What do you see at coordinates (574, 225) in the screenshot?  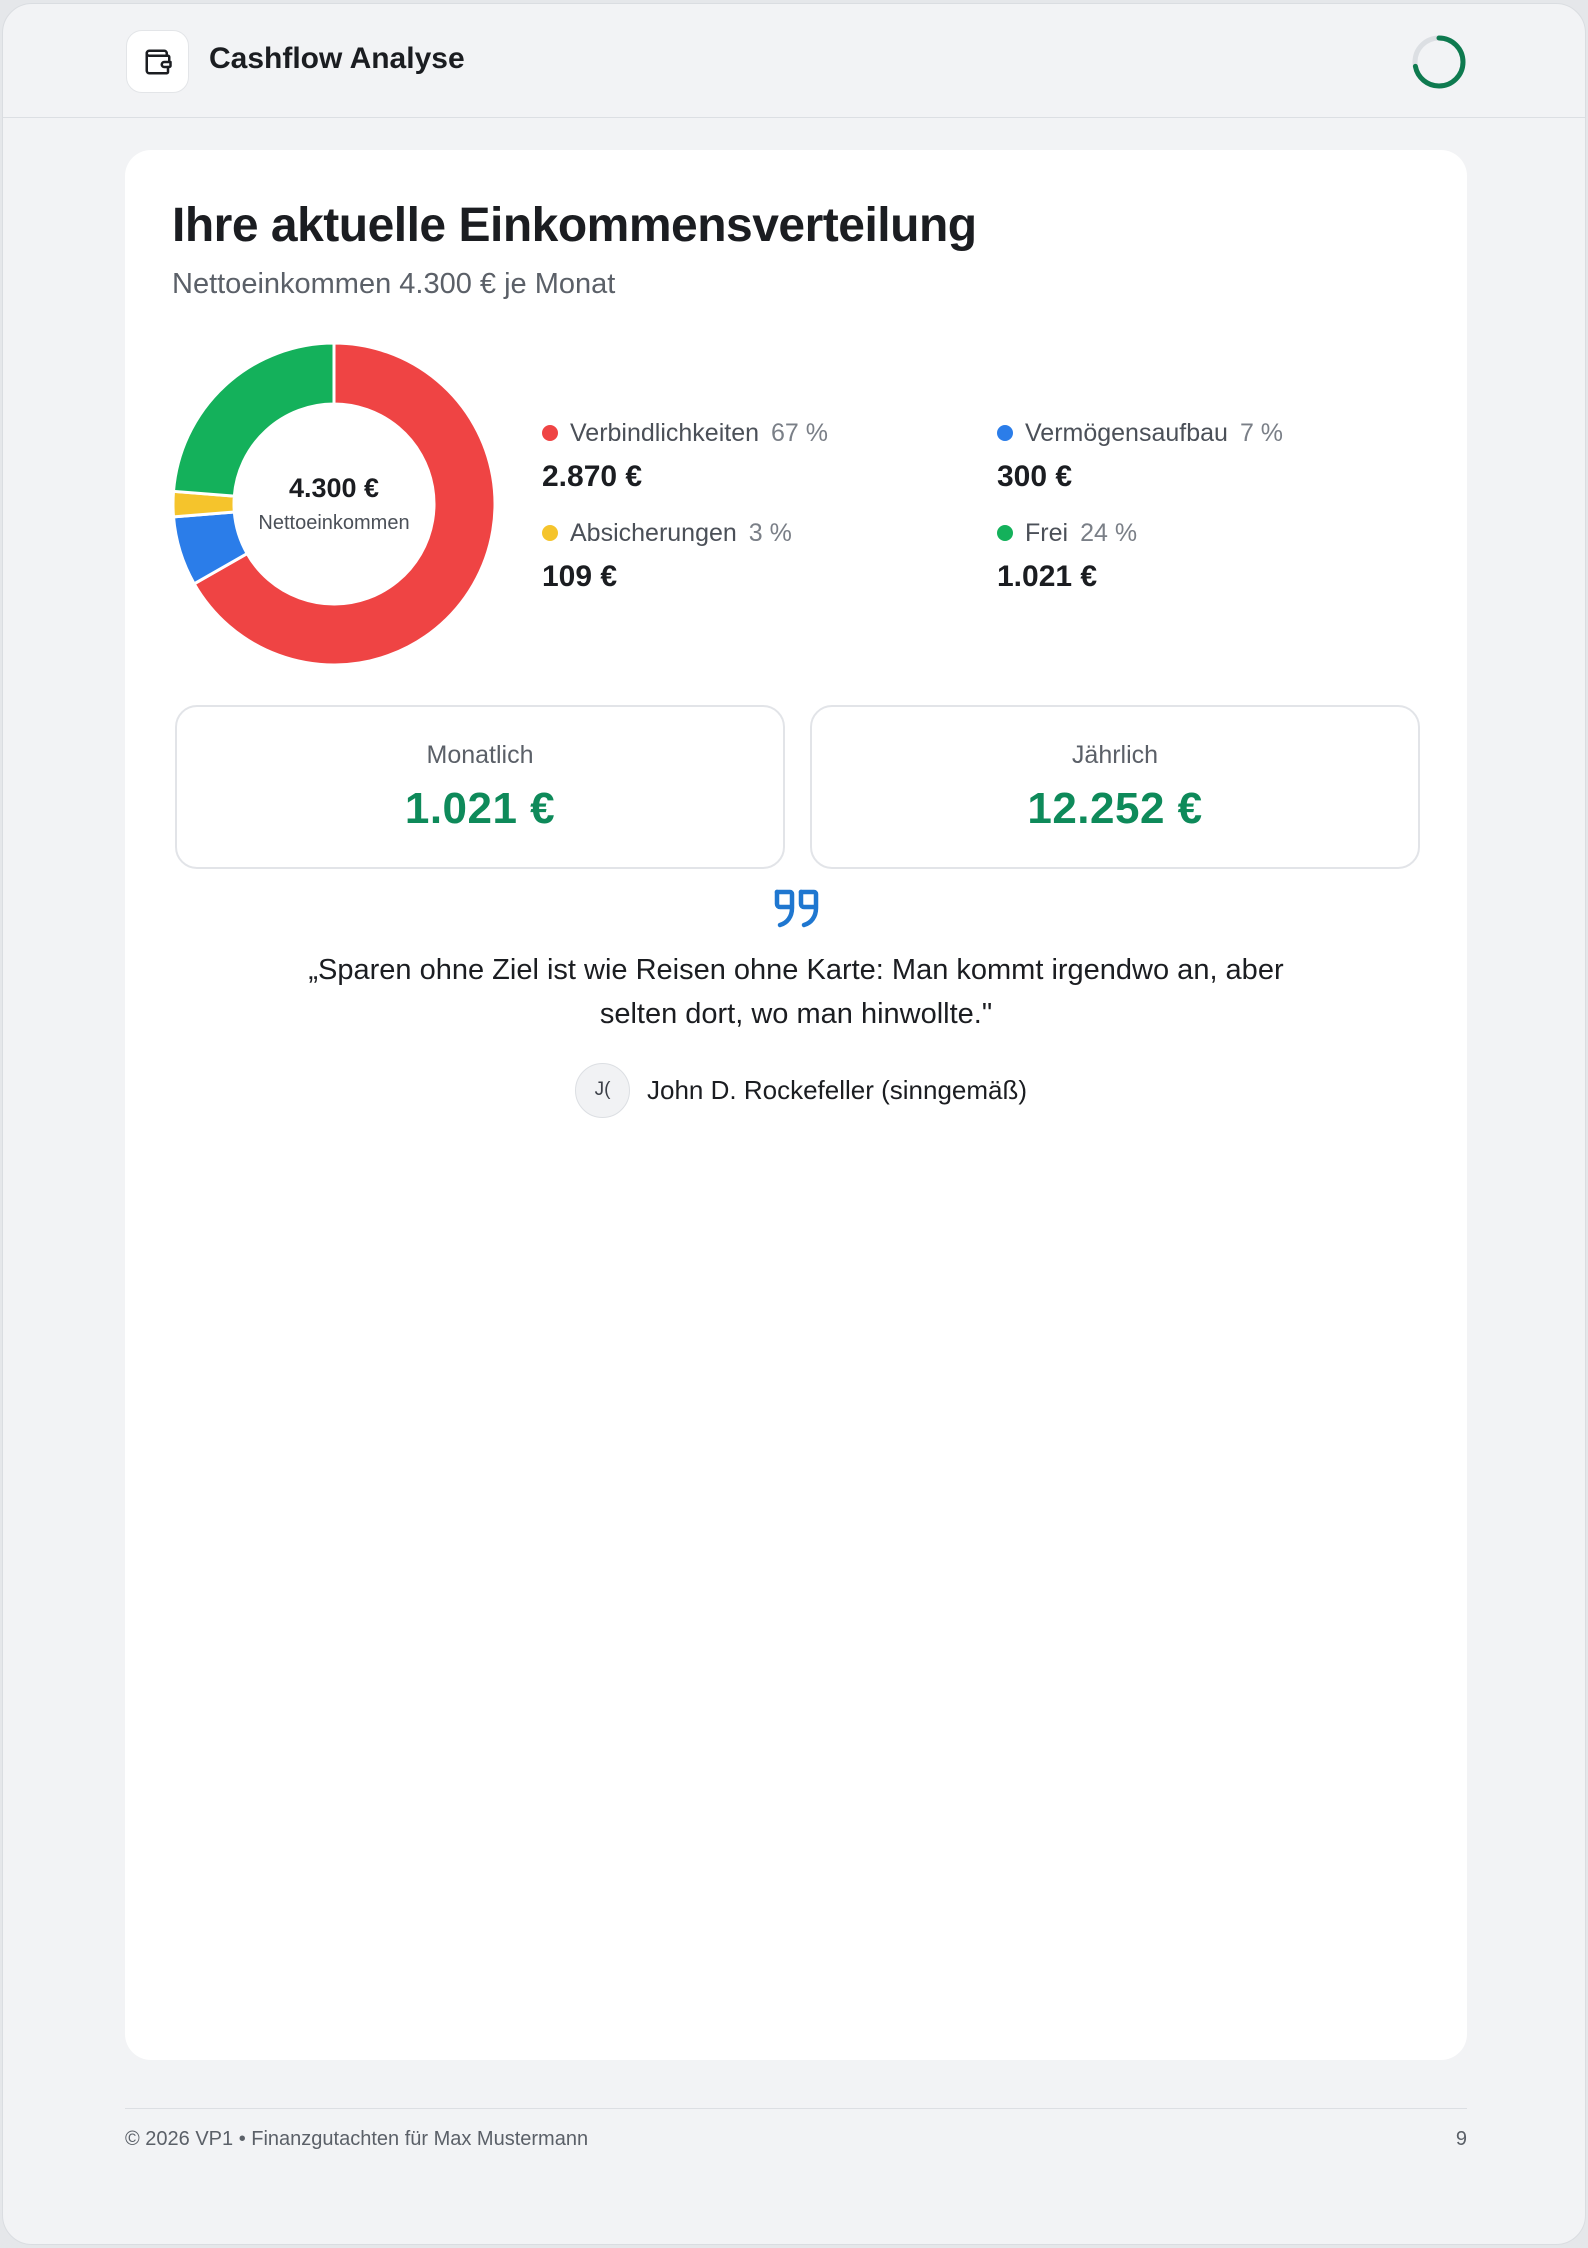 I see `page-title: Ihre aktuelle Einkommensverteilung` at bounding box center [574, 225].